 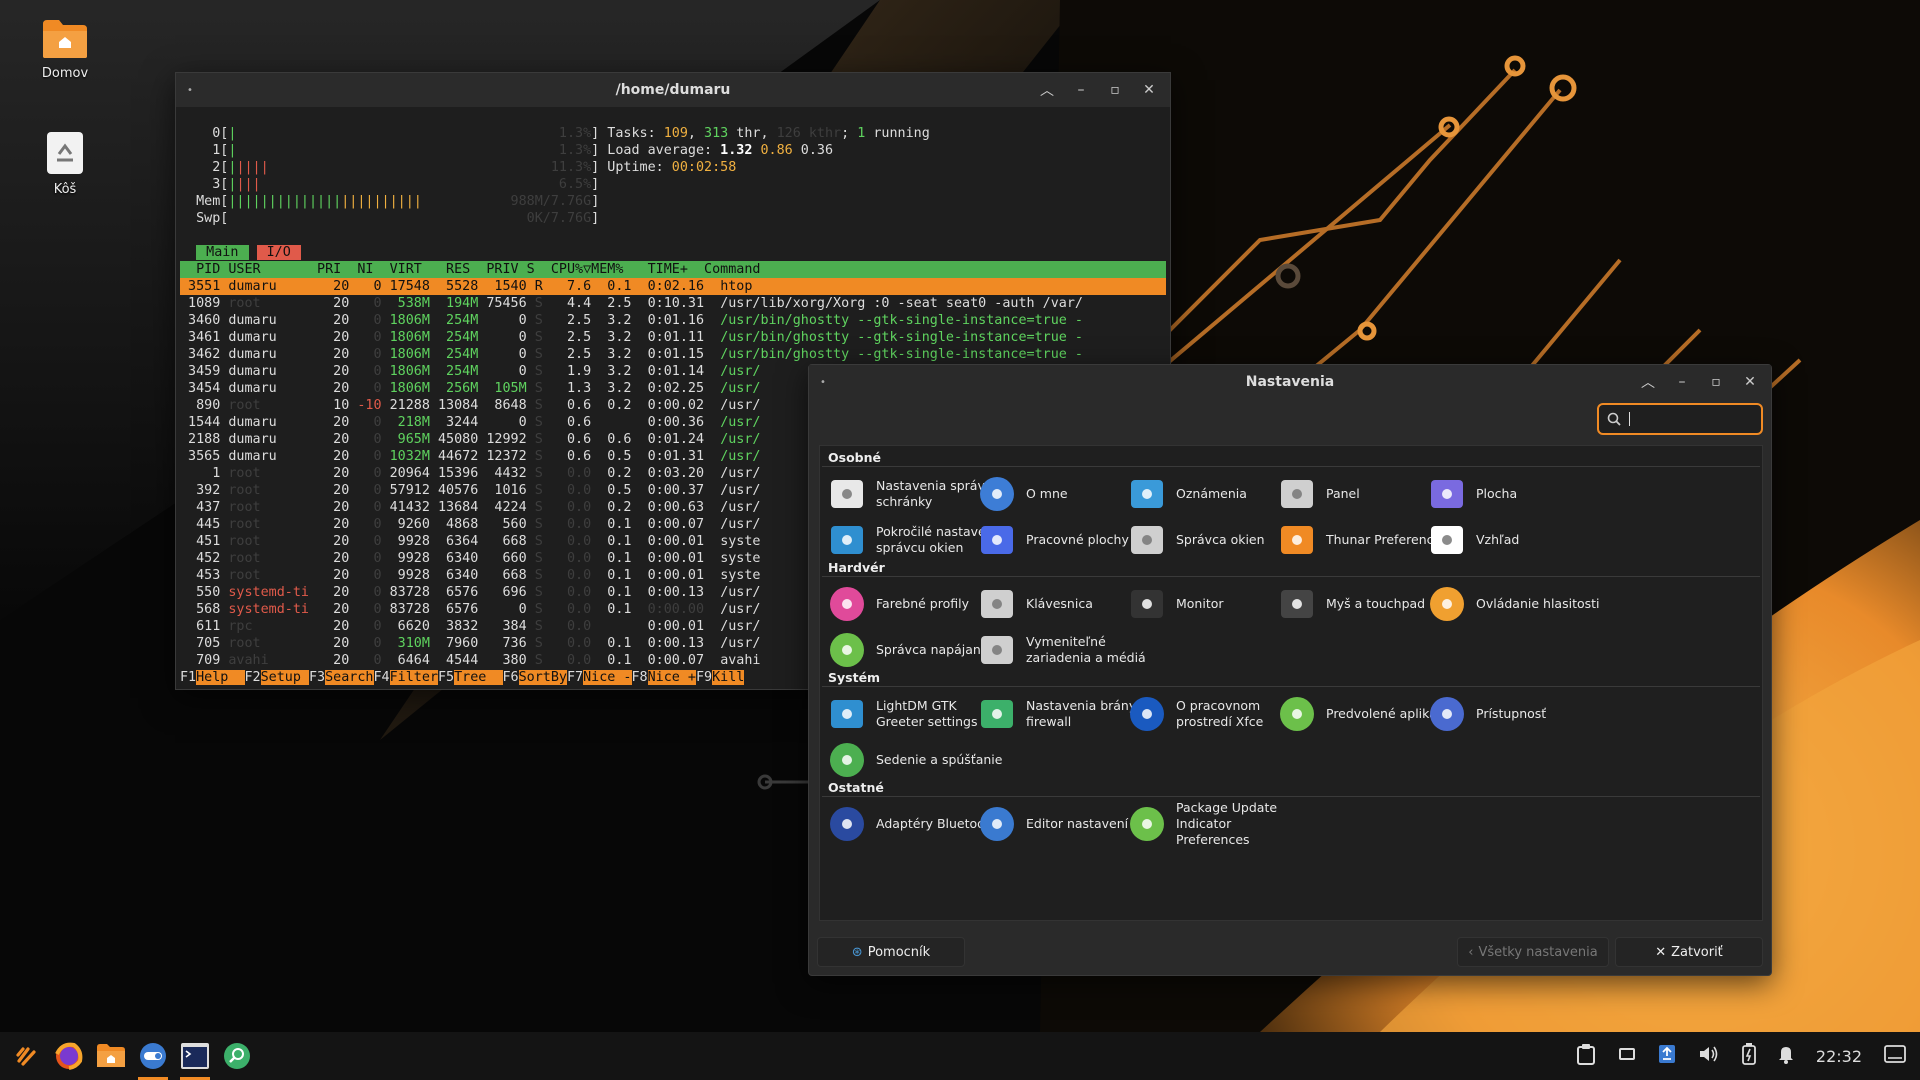 What do you see at coordinates (511, 677) in the screenshot?
I see `function-key: F6` at bounding box center [511, 677].